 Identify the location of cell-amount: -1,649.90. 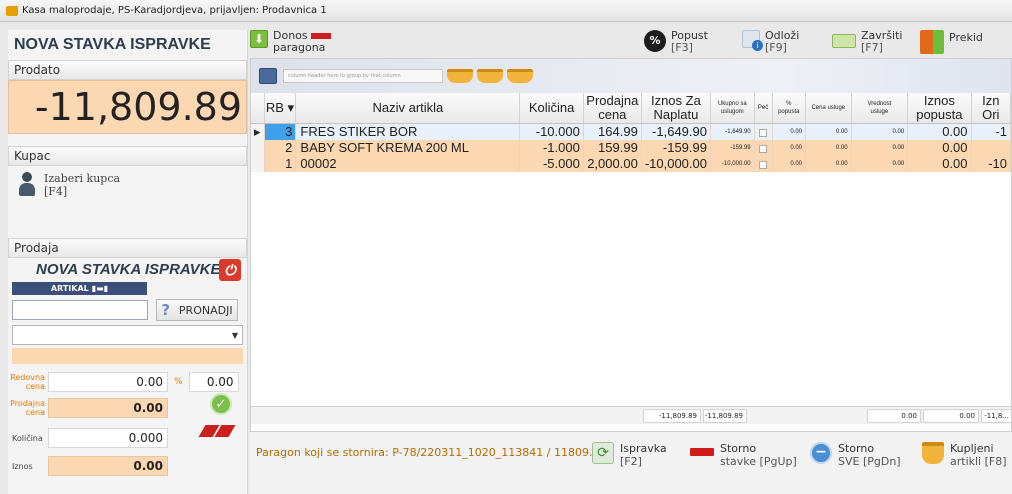
(676, 131).